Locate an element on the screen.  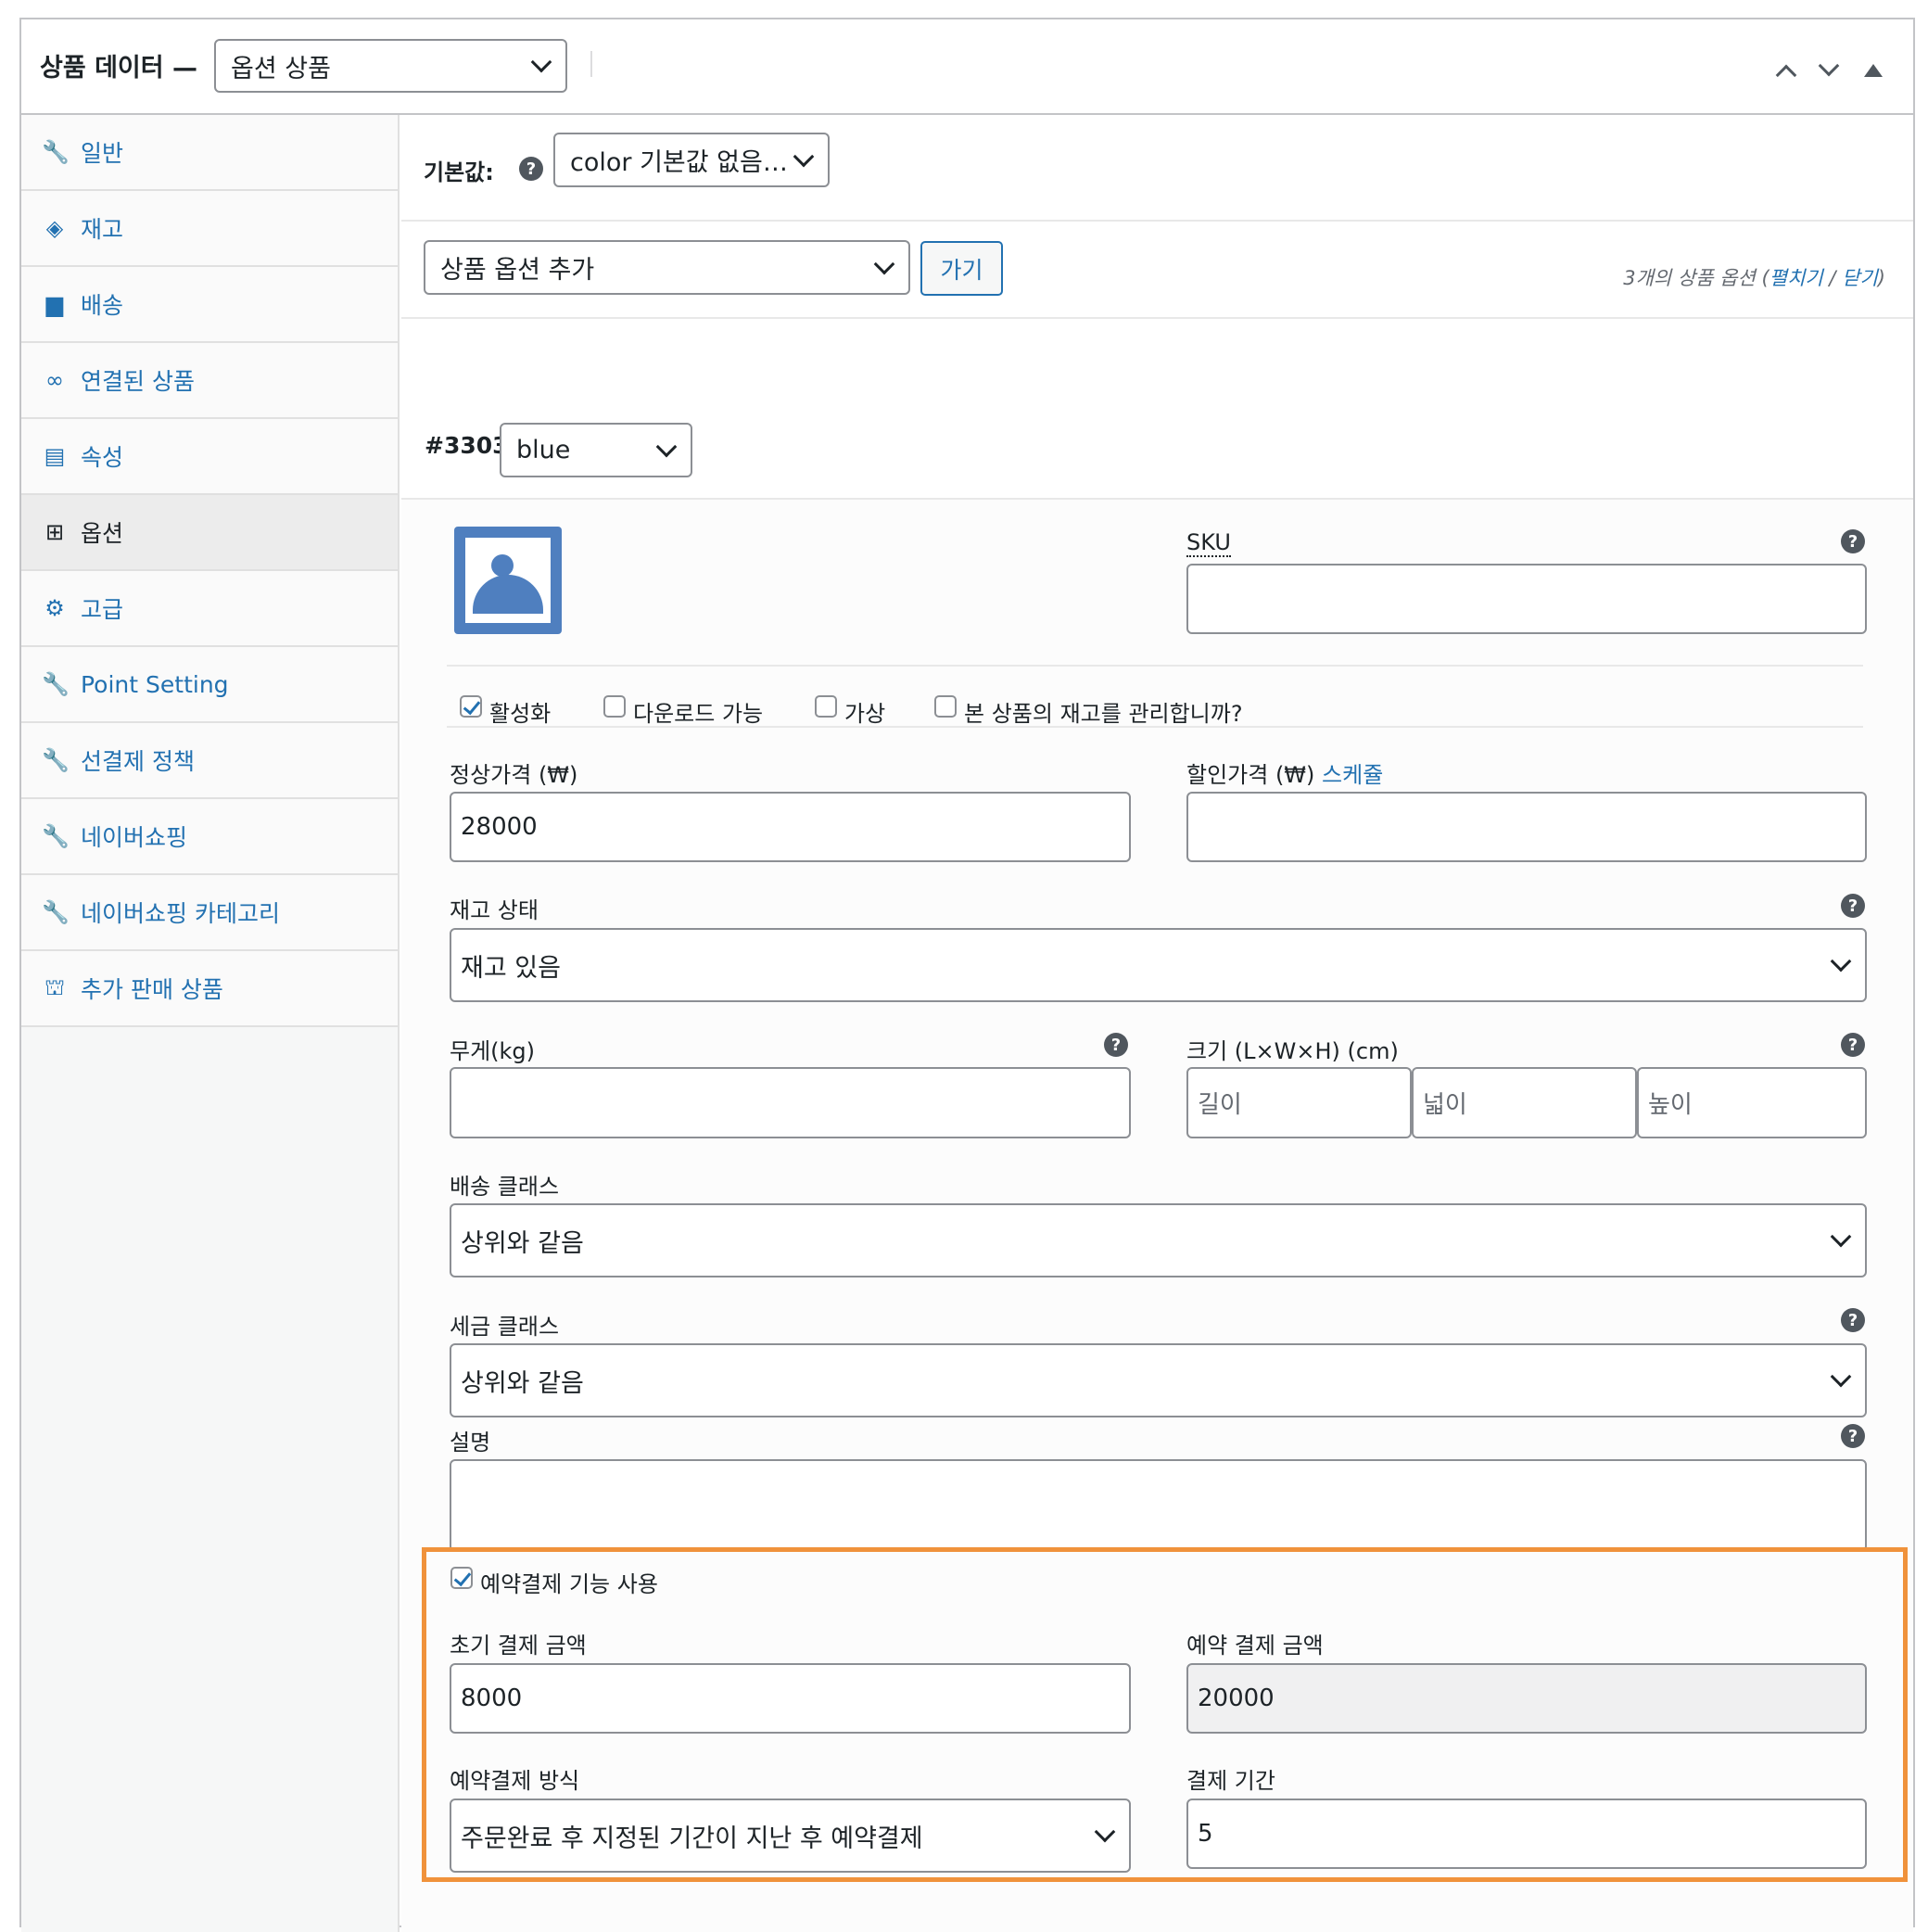
variation-count: 3개의 상품 옵션 (펼치기 / 닫기) is located at coordinates (1754, 278).